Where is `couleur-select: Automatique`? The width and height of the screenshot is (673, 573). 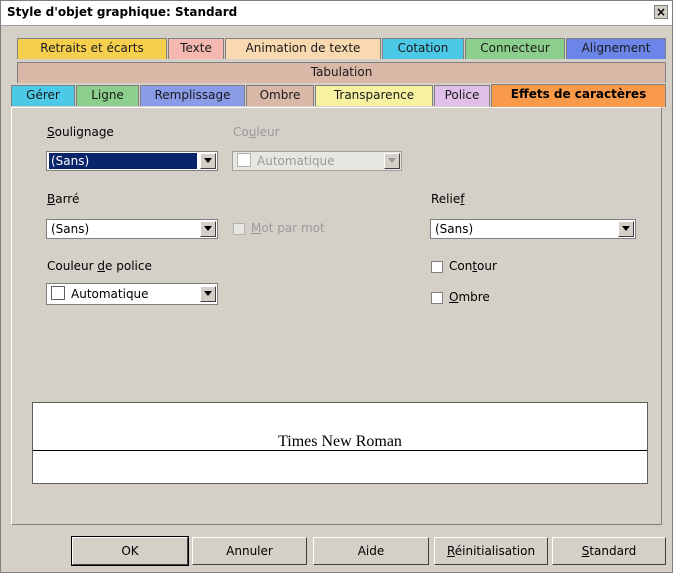 couleur-select: Automatique is located at coordinates (317, 161).